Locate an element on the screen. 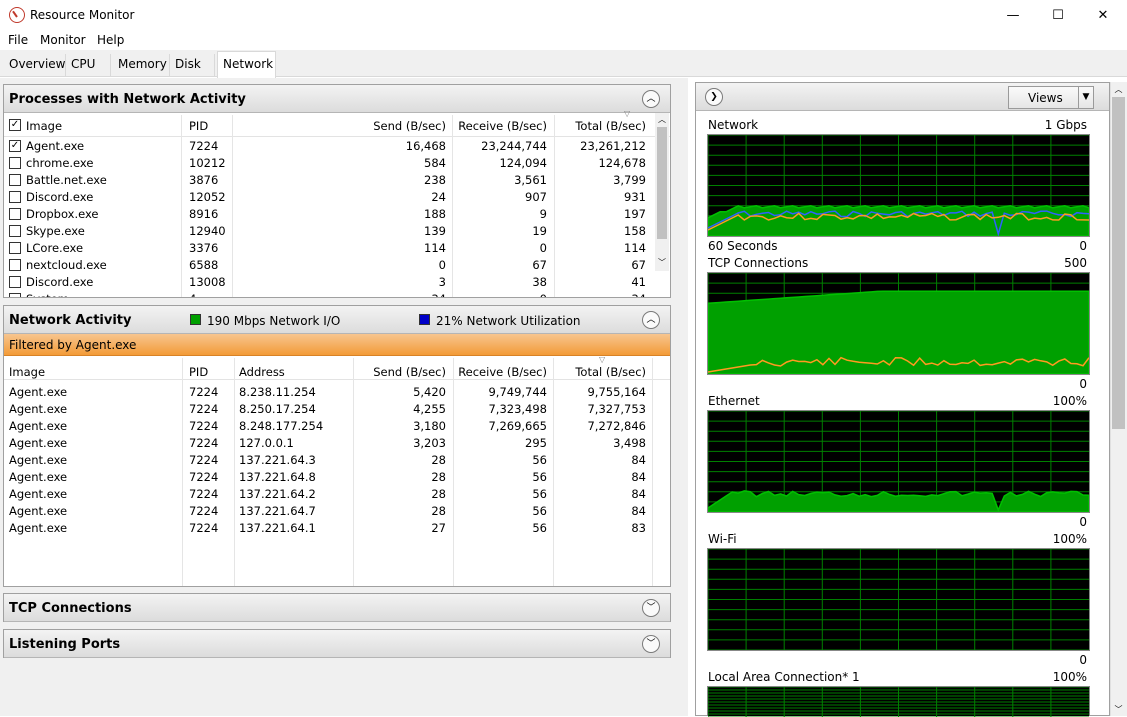 Image resolution: width=1127 pixels, height=717 pixels. processes-scrollbar: ︿ ﹀ is located at coordinates (662, 192).